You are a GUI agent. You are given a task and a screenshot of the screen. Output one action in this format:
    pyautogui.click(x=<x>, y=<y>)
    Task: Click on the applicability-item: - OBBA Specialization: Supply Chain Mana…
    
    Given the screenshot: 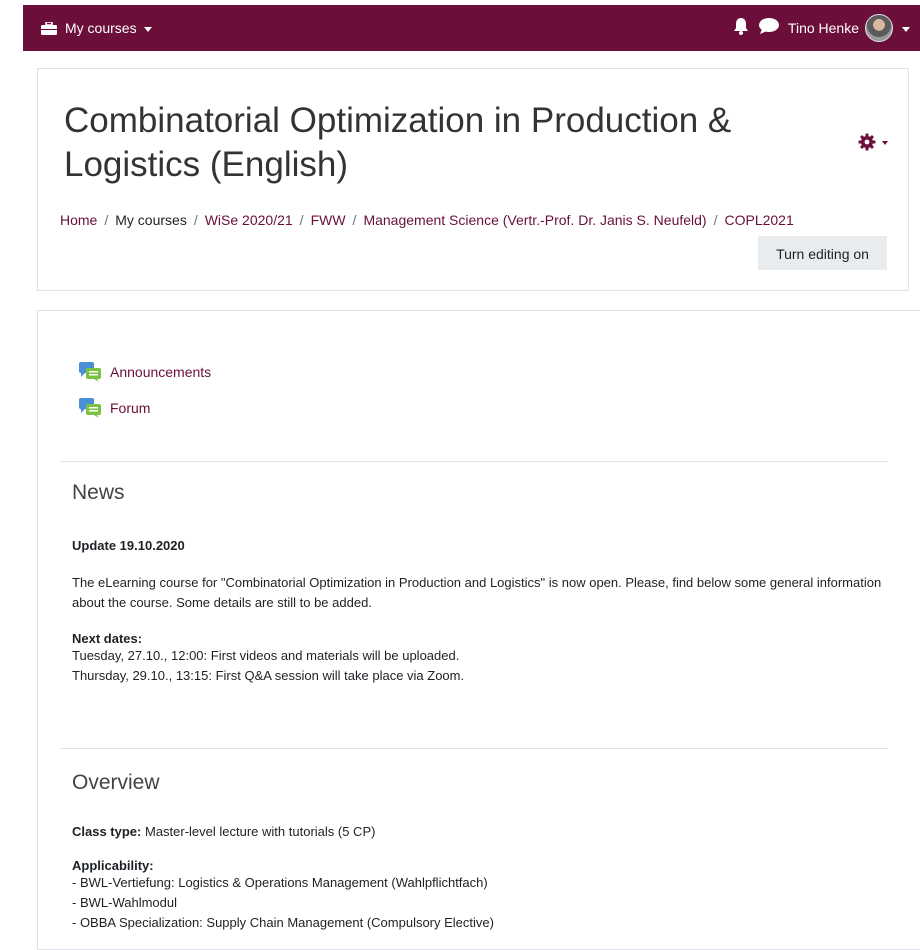 What is the action you would take?
    pyautogui.click(x=283, y=922)
    